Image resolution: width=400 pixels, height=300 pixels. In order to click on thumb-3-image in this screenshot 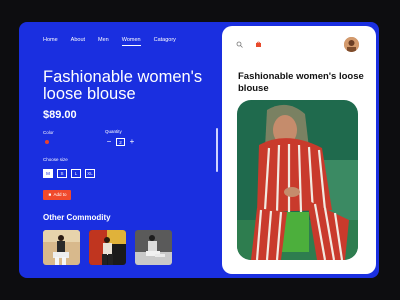, I will do `click(153, 247)`.